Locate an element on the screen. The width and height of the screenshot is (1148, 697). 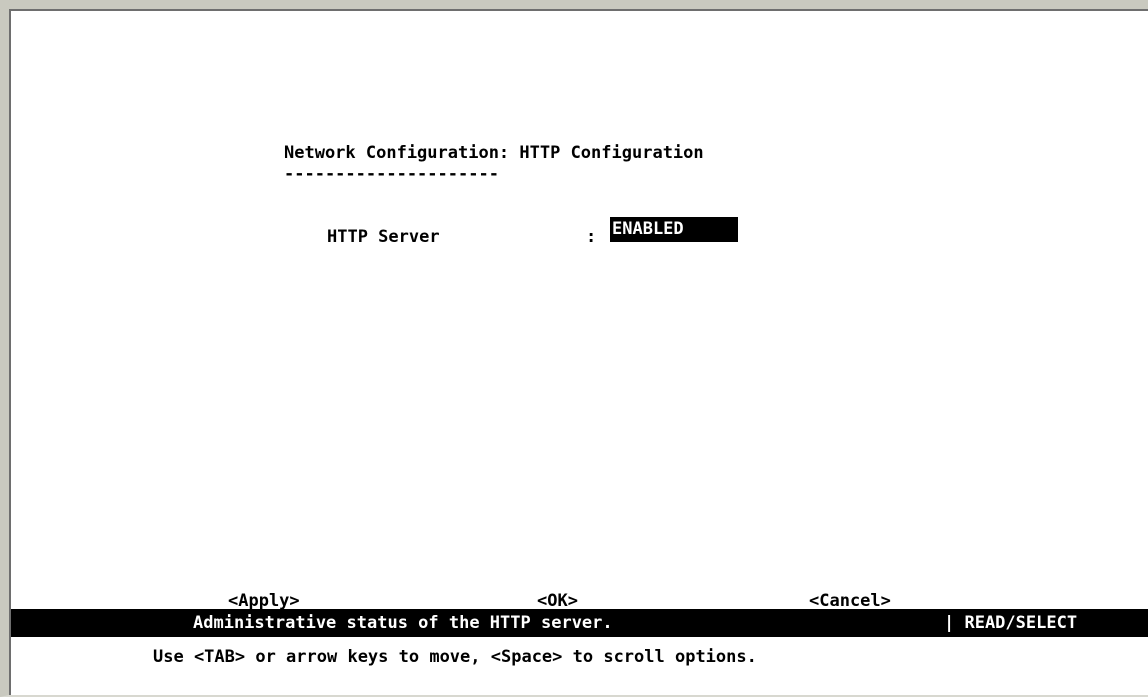
apply-button: <Apply> is located at coordinates (264, 601).